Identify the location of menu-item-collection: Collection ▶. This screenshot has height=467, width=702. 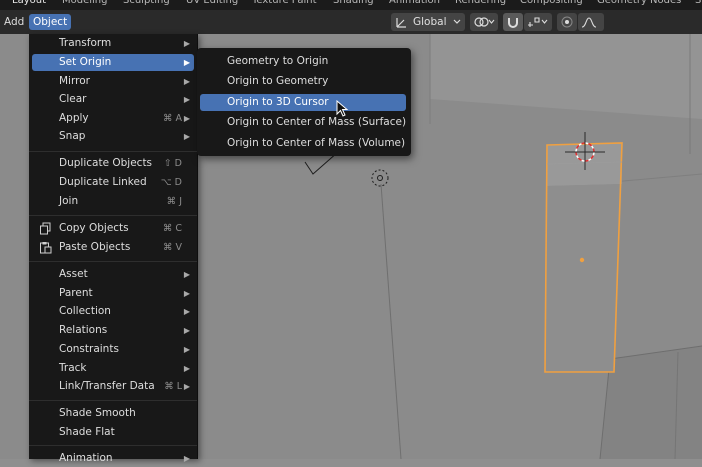
(113, 311).